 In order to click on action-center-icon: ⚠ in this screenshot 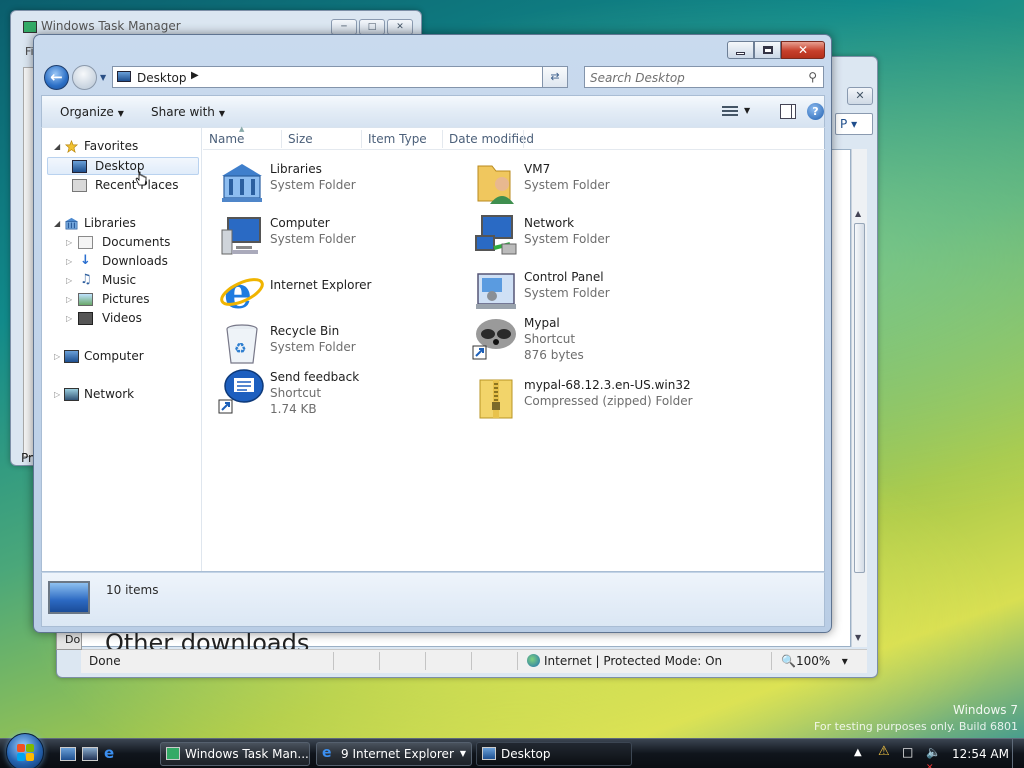, I will do `click(884, 751)`.